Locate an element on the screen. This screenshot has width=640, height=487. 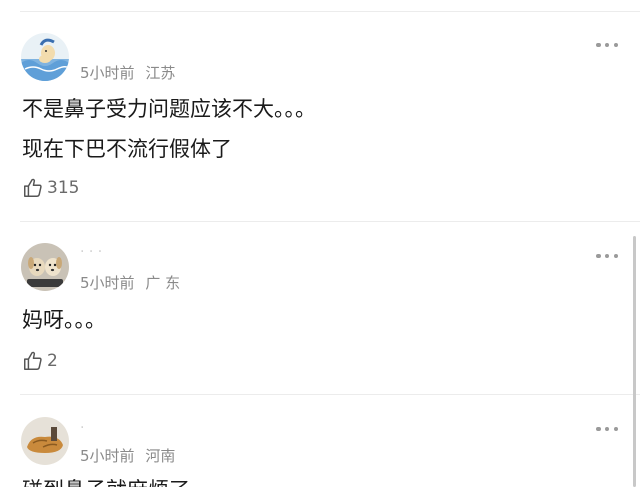
comment-text-line: 不是鼻子受力问题应该不大。。。 is located at coordinates (169, 109).